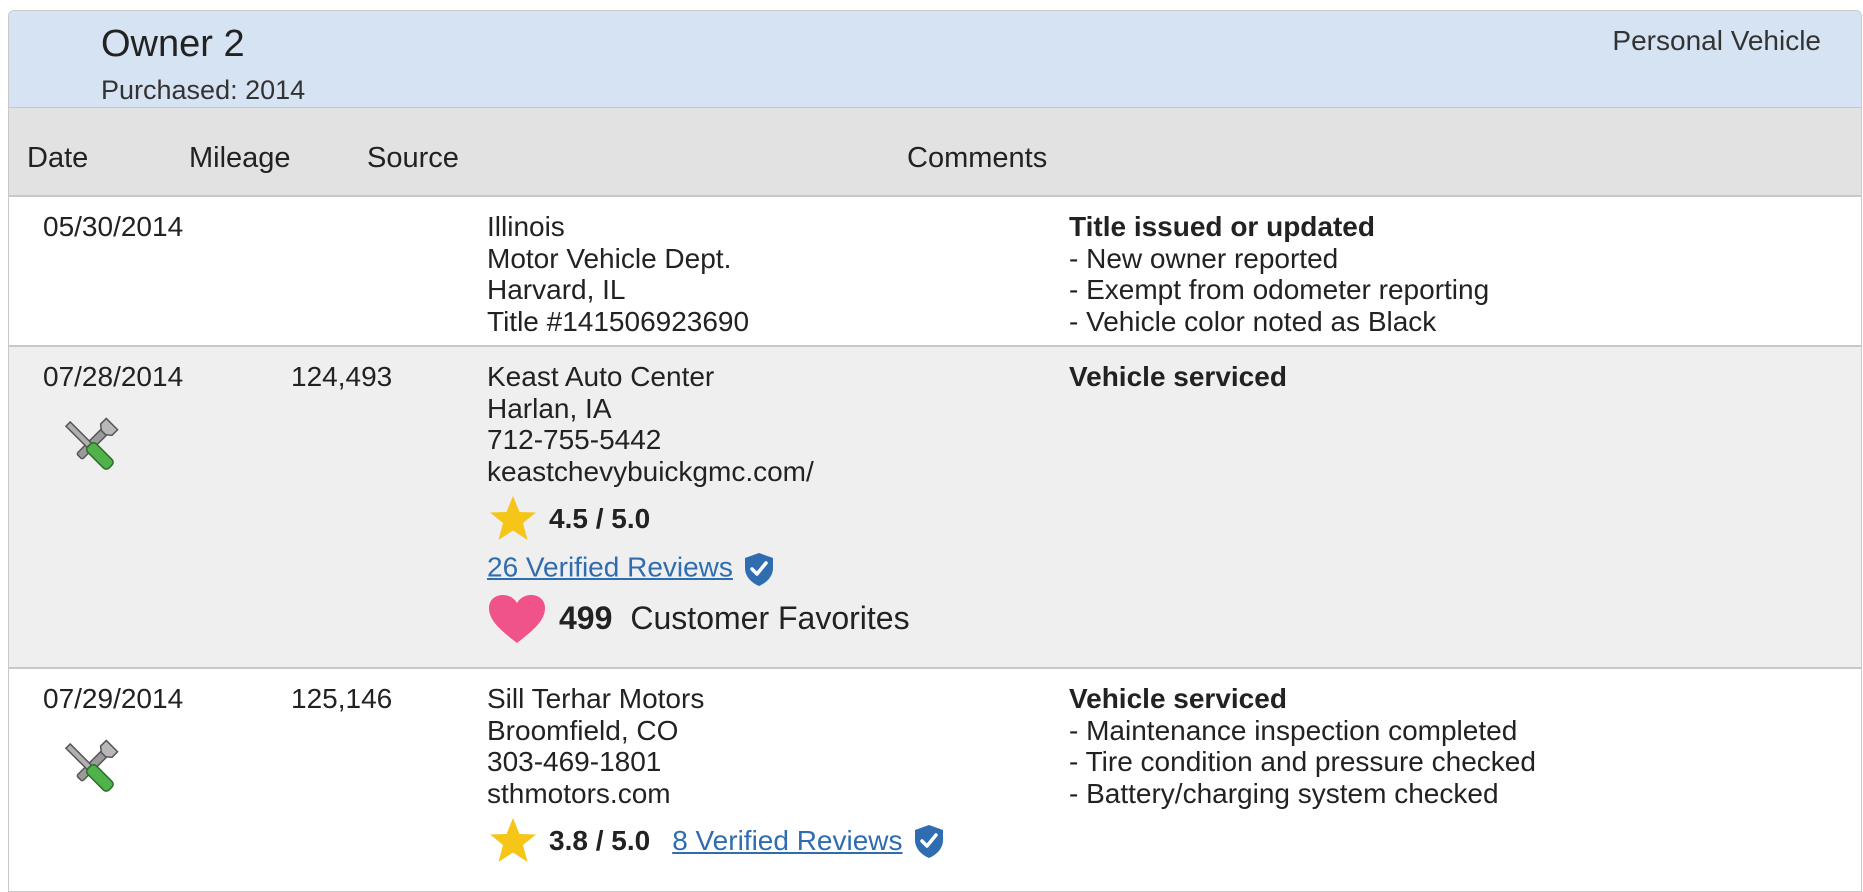 This screenshot has width=1863, height=892. What do you see at coordinates (413, 158) in the screenshot?
I see `column-source: Source` at bounding box center [413, 158].